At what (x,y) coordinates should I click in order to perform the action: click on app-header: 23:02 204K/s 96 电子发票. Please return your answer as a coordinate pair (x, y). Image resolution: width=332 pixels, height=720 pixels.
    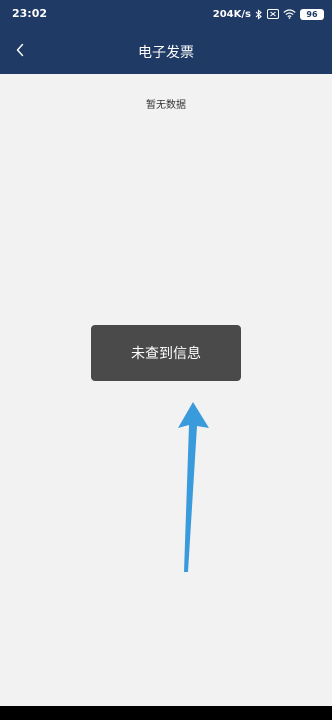
    Looking at the image, I should click on (166, 37).